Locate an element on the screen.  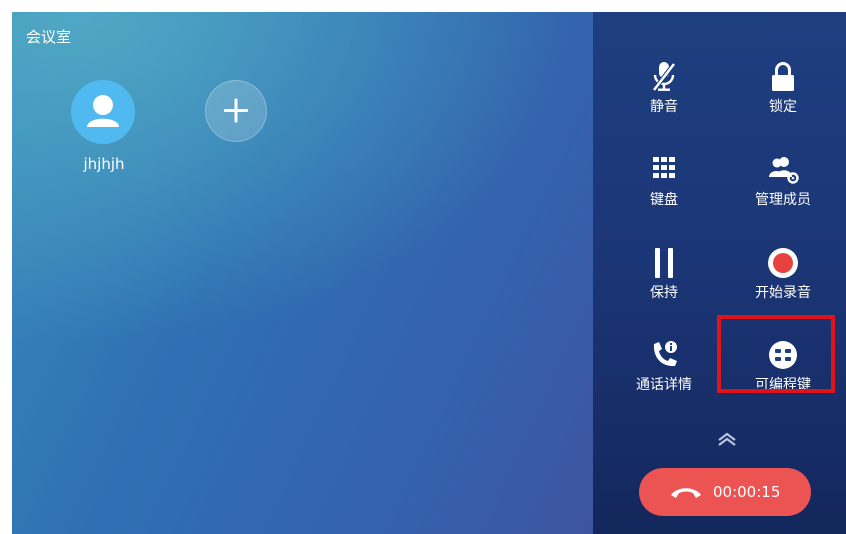
hang-up-icon is located at coordinates (686, 493).